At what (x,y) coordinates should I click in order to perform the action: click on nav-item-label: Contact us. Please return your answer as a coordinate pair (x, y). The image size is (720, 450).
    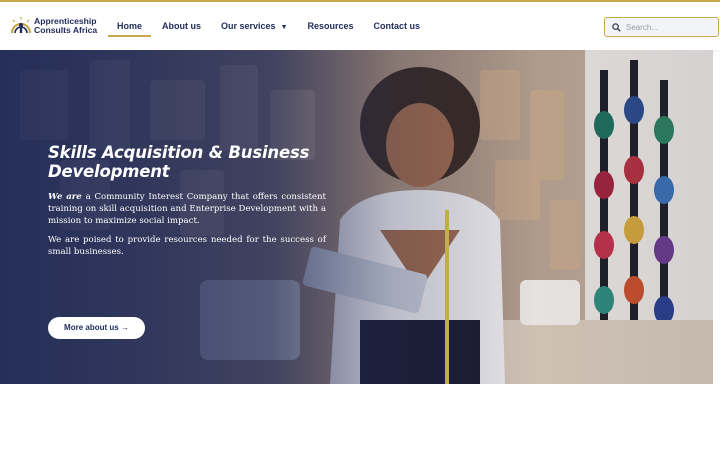
    Looking at the image, I should click on (397, 26).